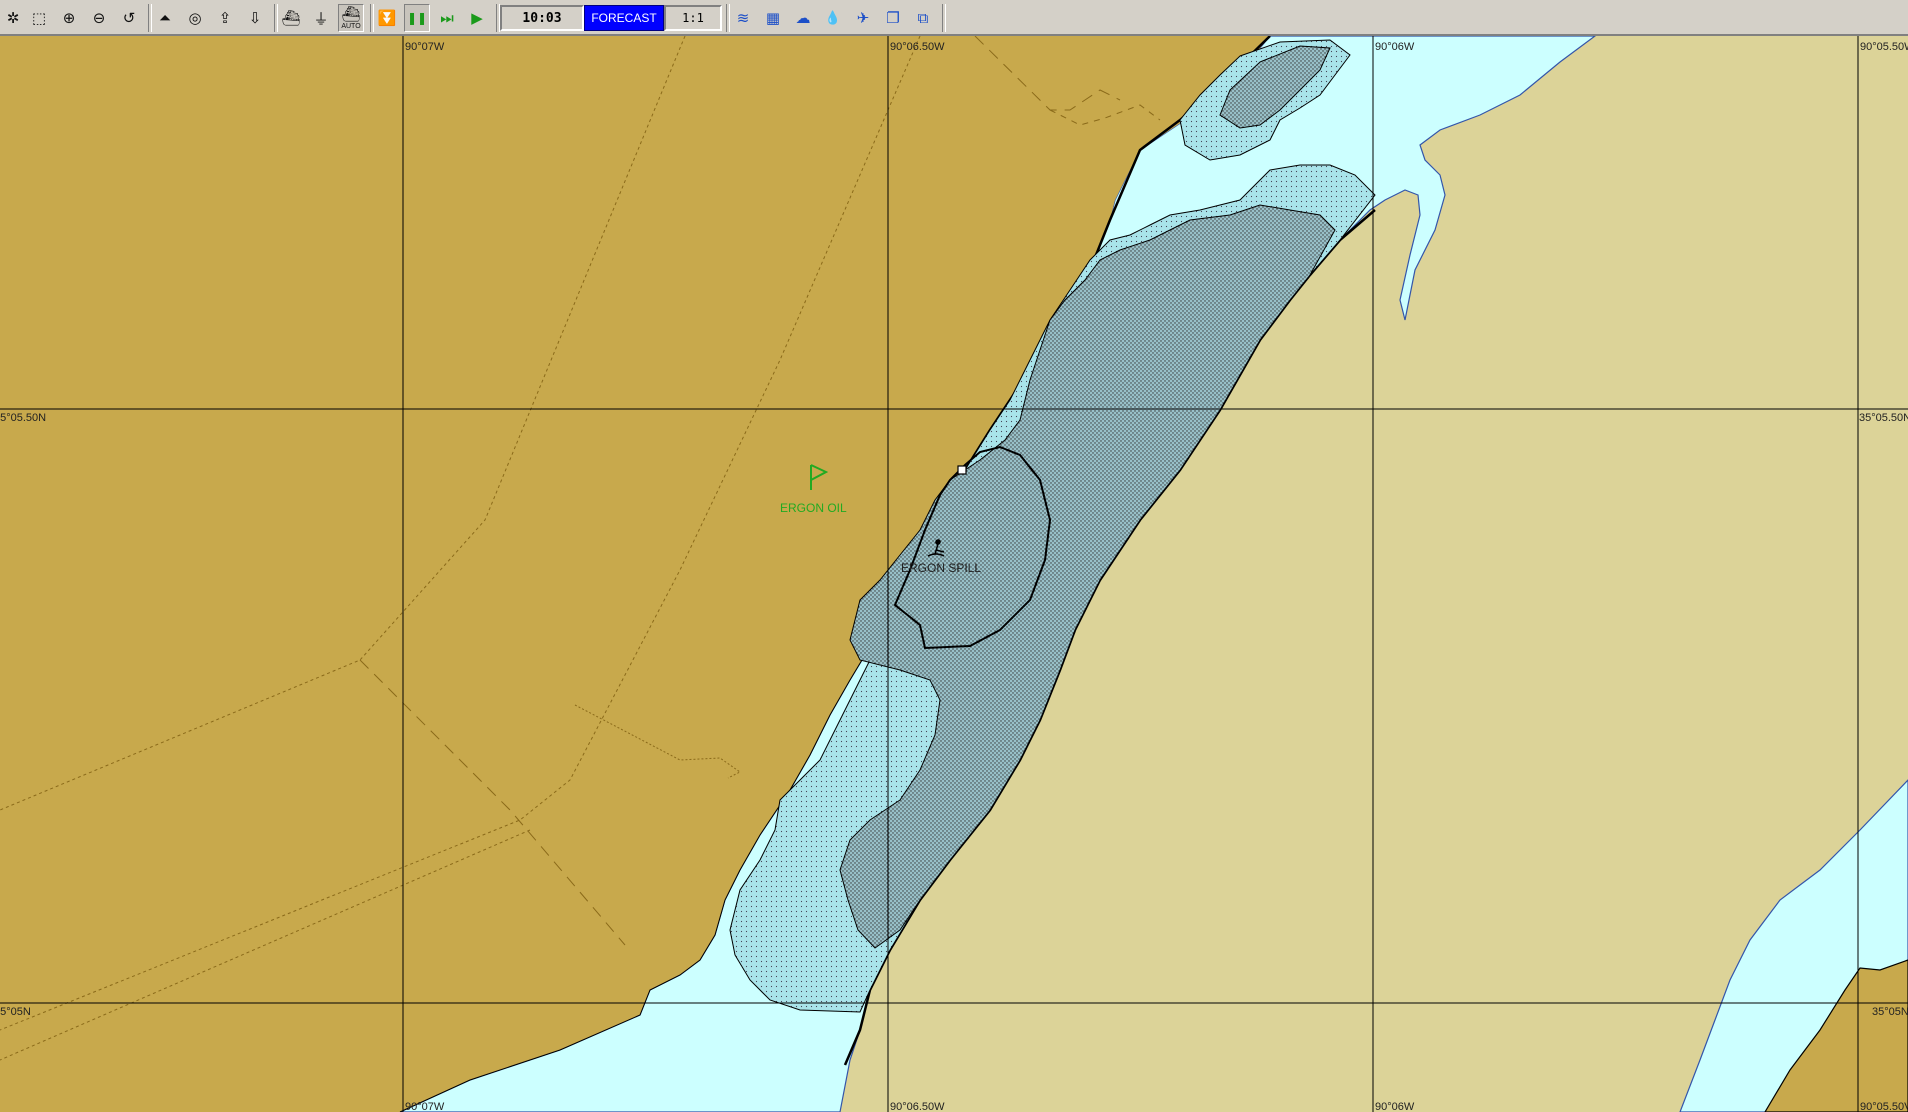 Image resolution: width=1908 pixels, height=1112 pixels. I want to click on copy-icon: ❐, so click(893, 18).